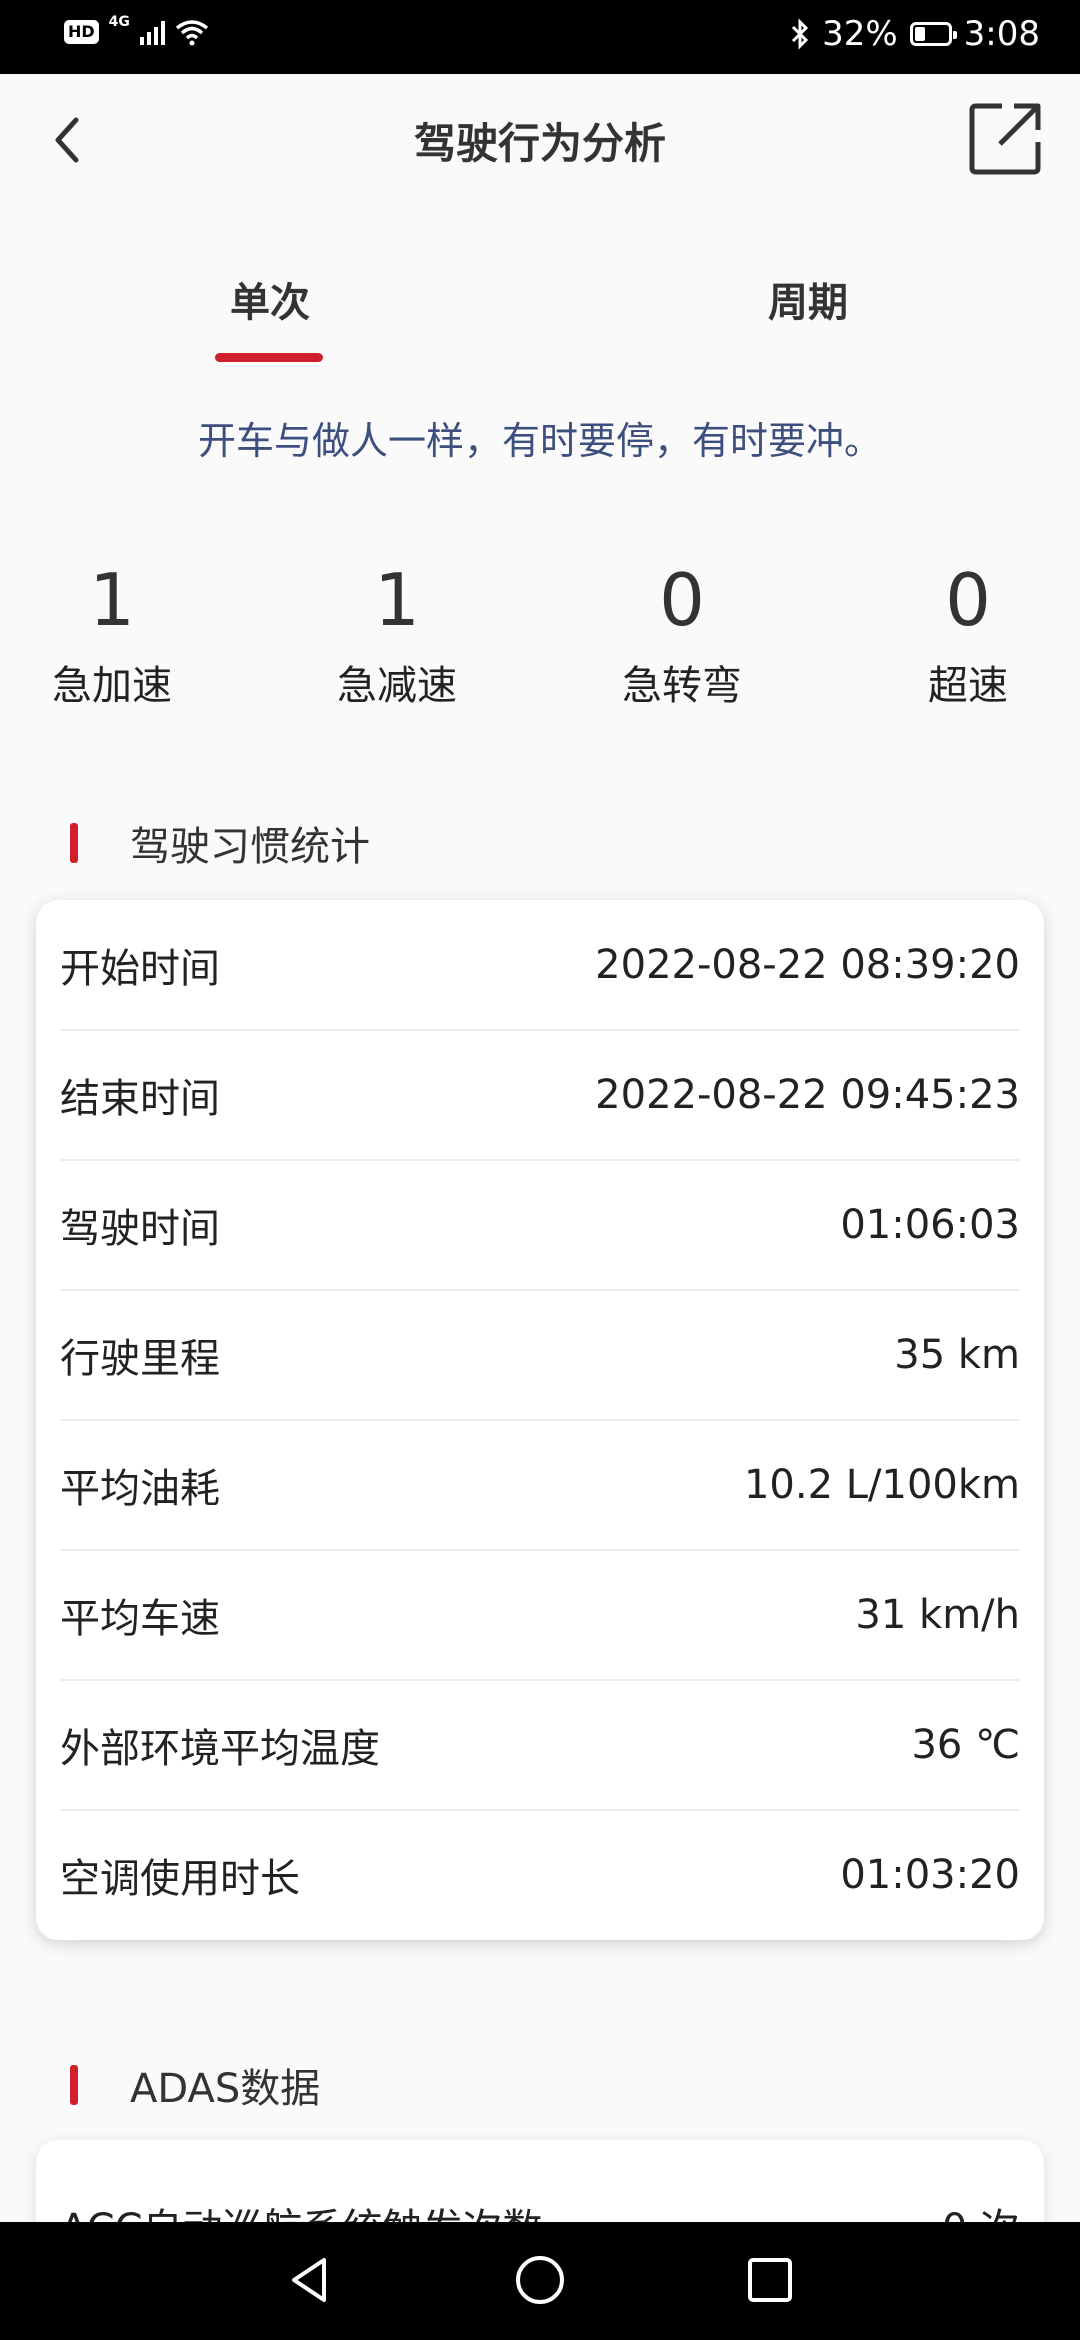  What do you see at coordinates (930, 1875) in the screenshot?
I see `row-value: 01:03:20` at bounding box center [930, 1875].